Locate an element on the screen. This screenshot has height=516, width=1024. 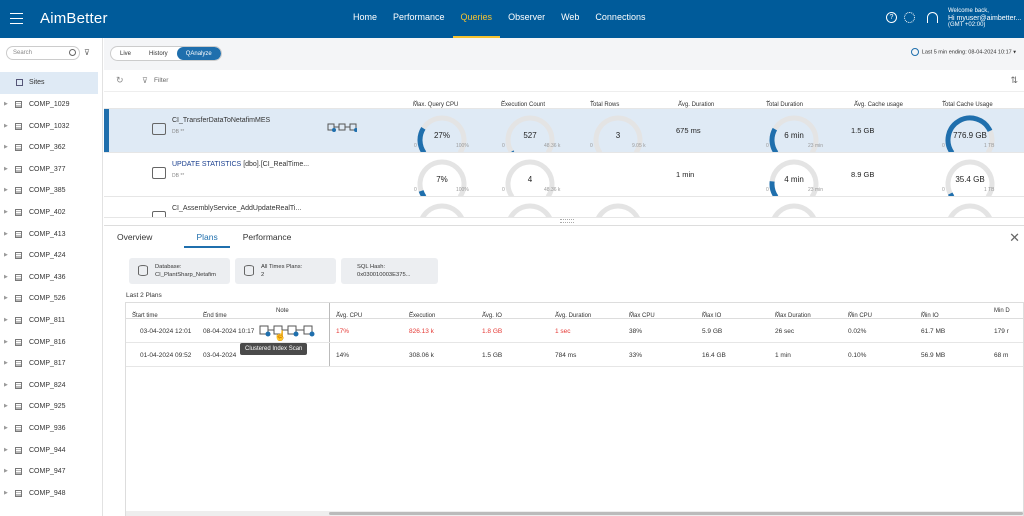
close-icon: ✕ is located at coordinates (1014, 238).